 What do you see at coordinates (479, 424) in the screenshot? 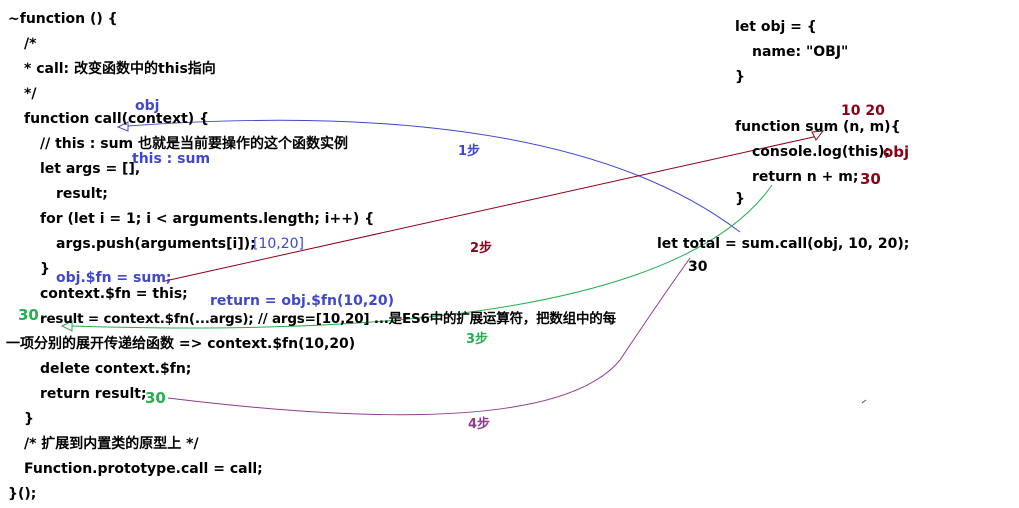
I see `step4-label: 4步` at bounding box center [479, 424].